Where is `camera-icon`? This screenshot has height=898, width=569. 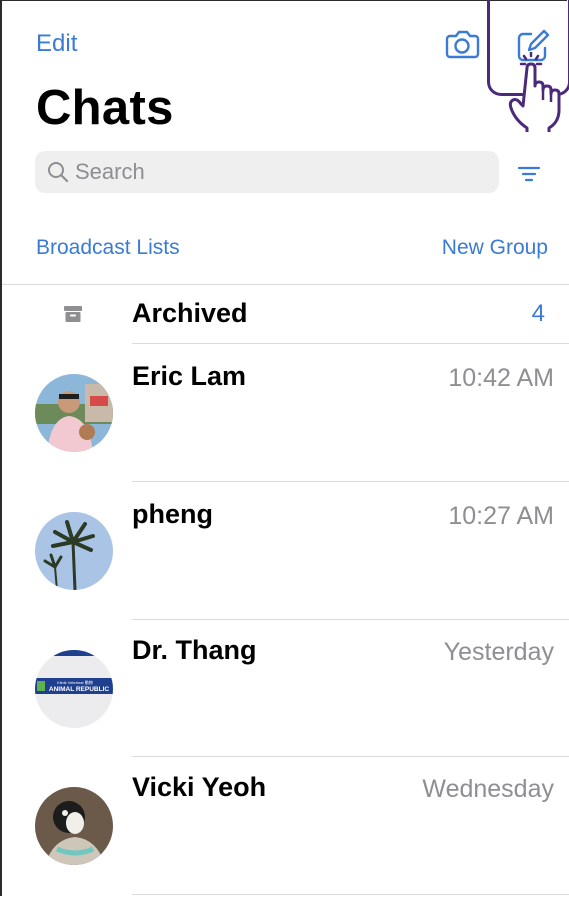 camera-icon is located at coordinates (462, 44).